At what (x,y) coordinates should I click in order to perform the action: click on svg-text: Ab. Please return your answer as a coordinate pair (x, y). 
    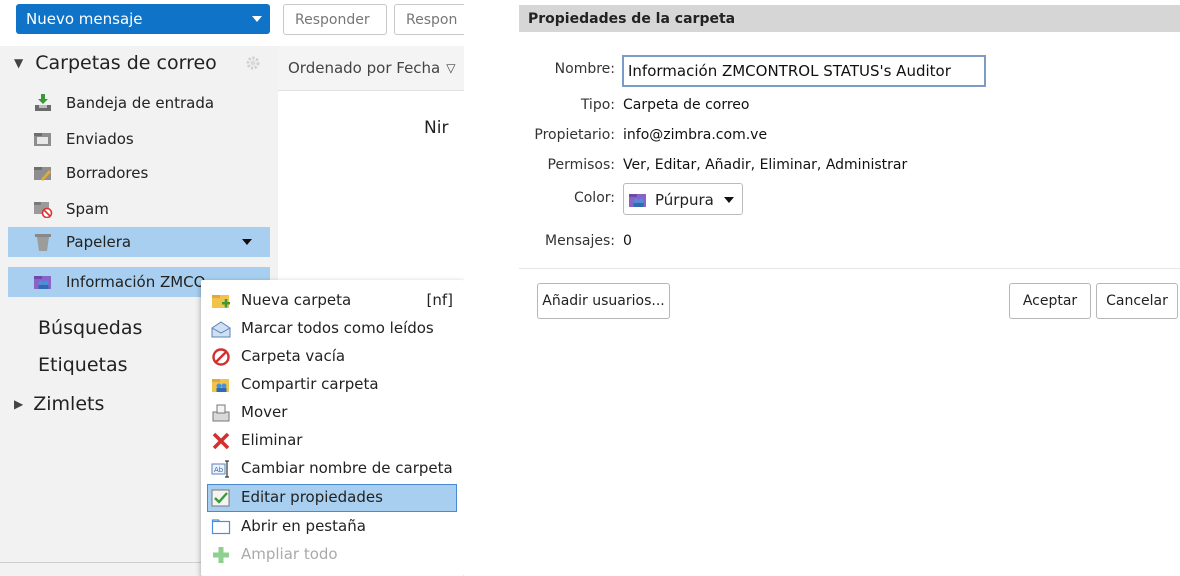
    Looking at the image, I should click on (219, 470).